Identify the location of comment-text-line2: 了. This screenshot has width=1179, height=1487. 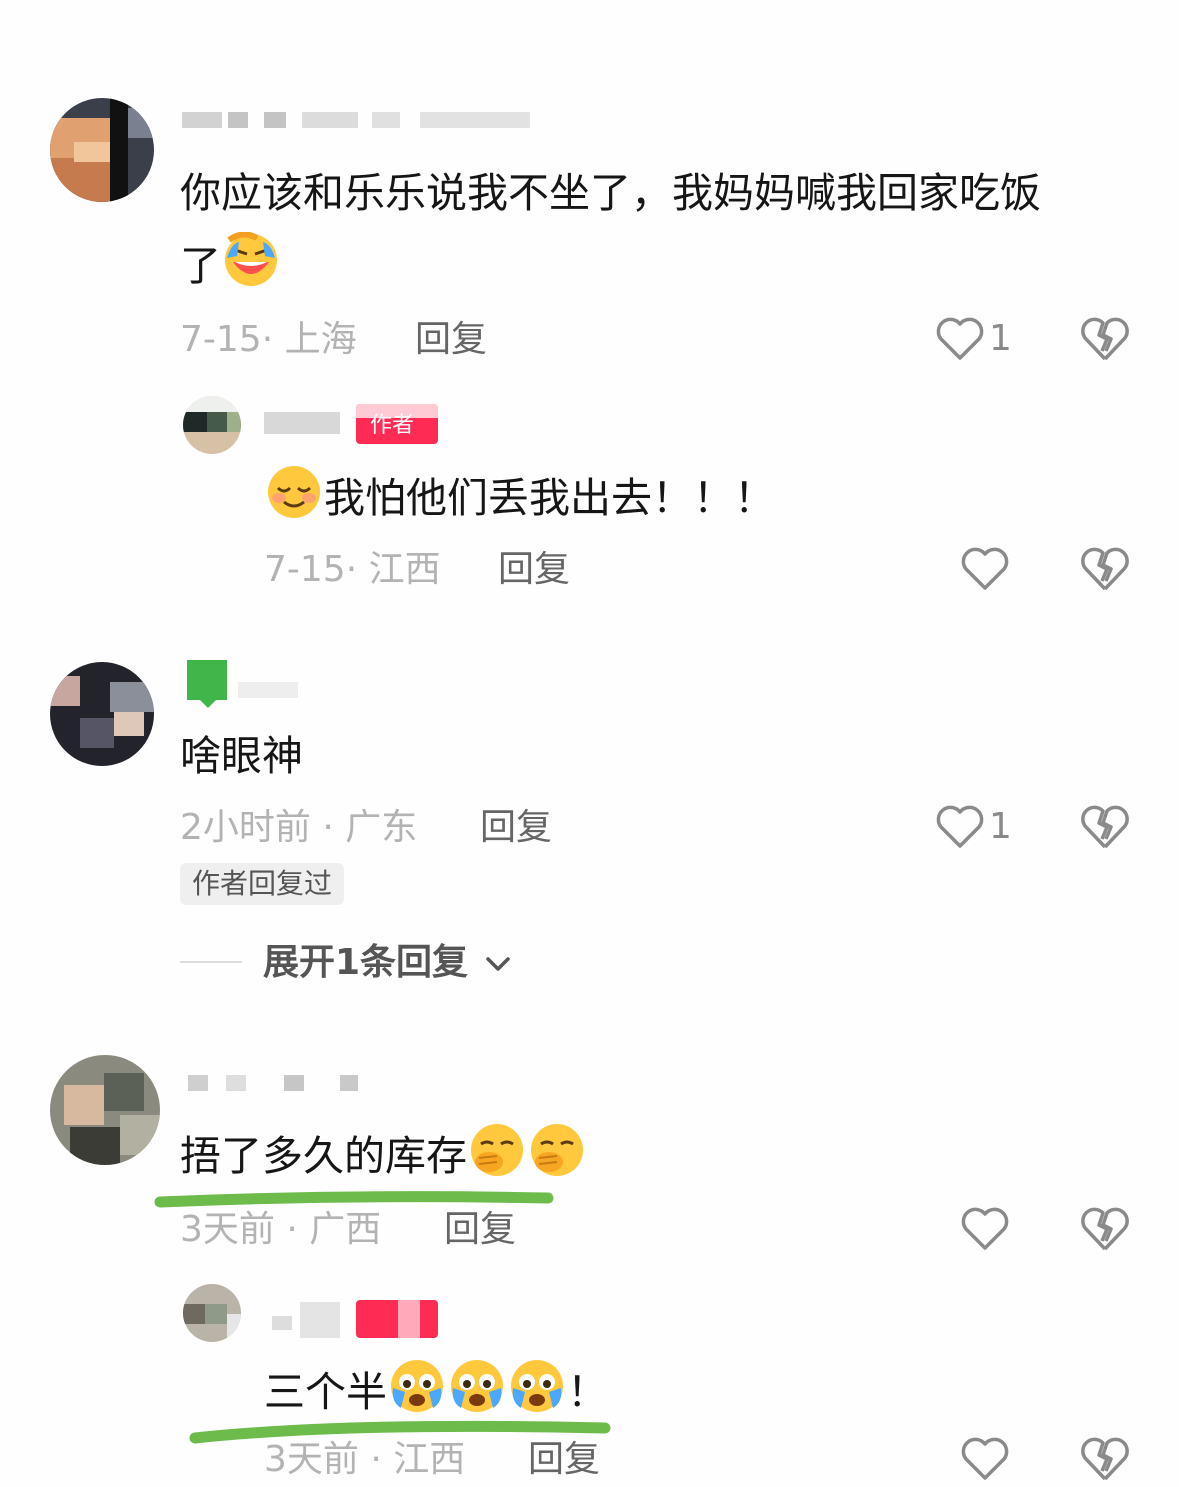
(230, 266).